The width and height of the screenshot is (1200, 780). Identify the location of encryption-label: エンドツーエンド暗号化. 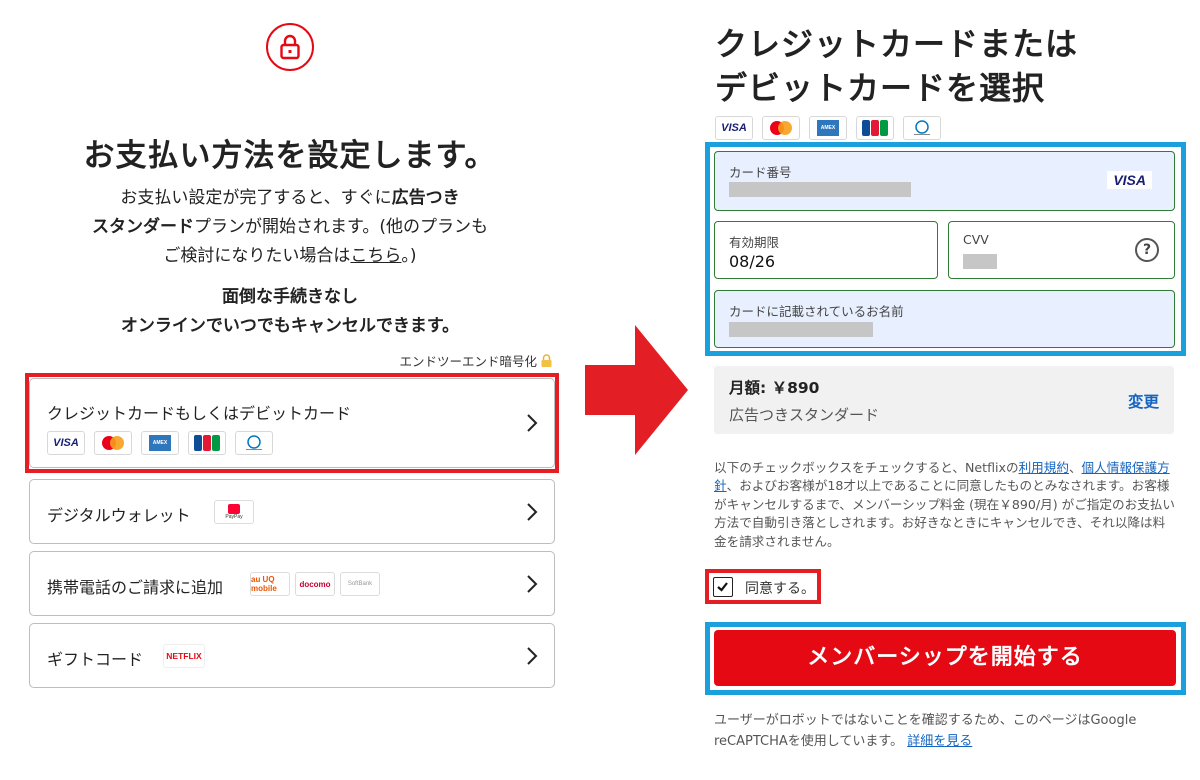
(475, 360).